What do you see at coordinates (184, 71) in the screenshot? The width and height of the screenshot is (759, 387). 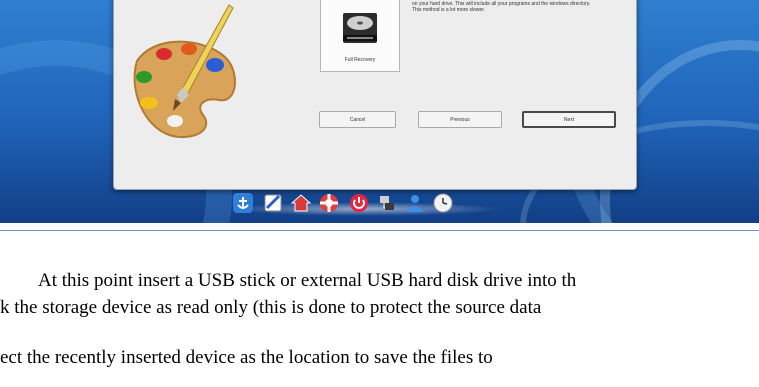 I see `paint-palette-icon` at bounding box center [184, 71].